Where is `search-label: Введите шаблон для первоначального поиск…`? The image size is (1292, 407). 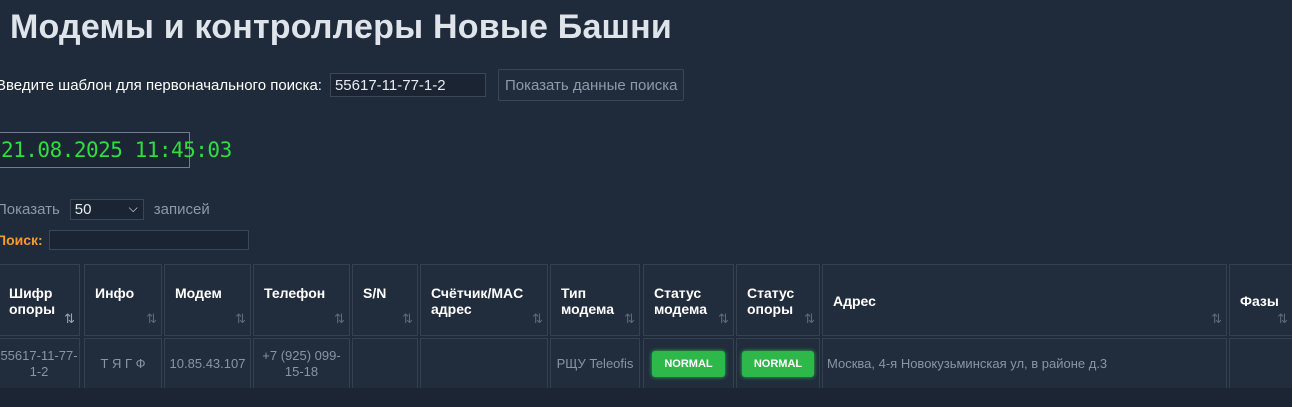
search-label: Введите шаблон для первоначального поиск… is located at coordinates (161, 85).